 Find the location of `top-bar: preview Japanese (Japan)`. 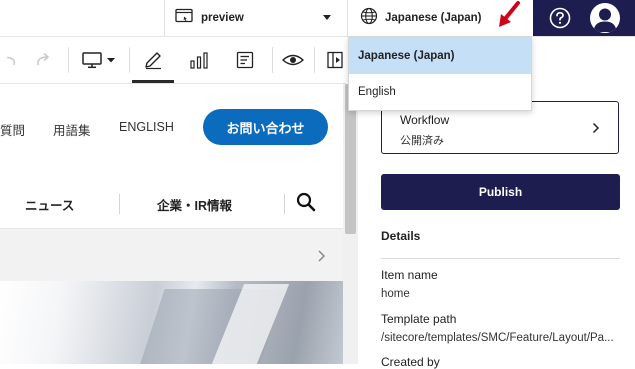

top-bar: preview Japanese (Japan) is located at coordinates (317, 18).